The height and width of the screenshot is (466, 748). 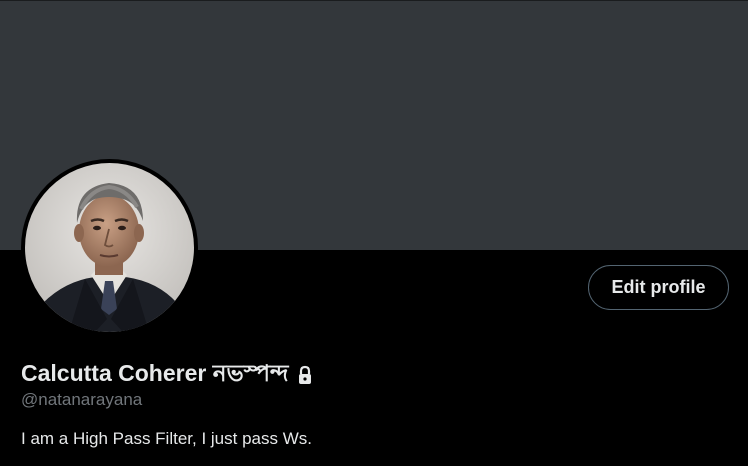 What do you see at coordinates (658, 287) in the screenshot?
I see `edit-profile-button: Edit profile` at bounding box center [658, 287].